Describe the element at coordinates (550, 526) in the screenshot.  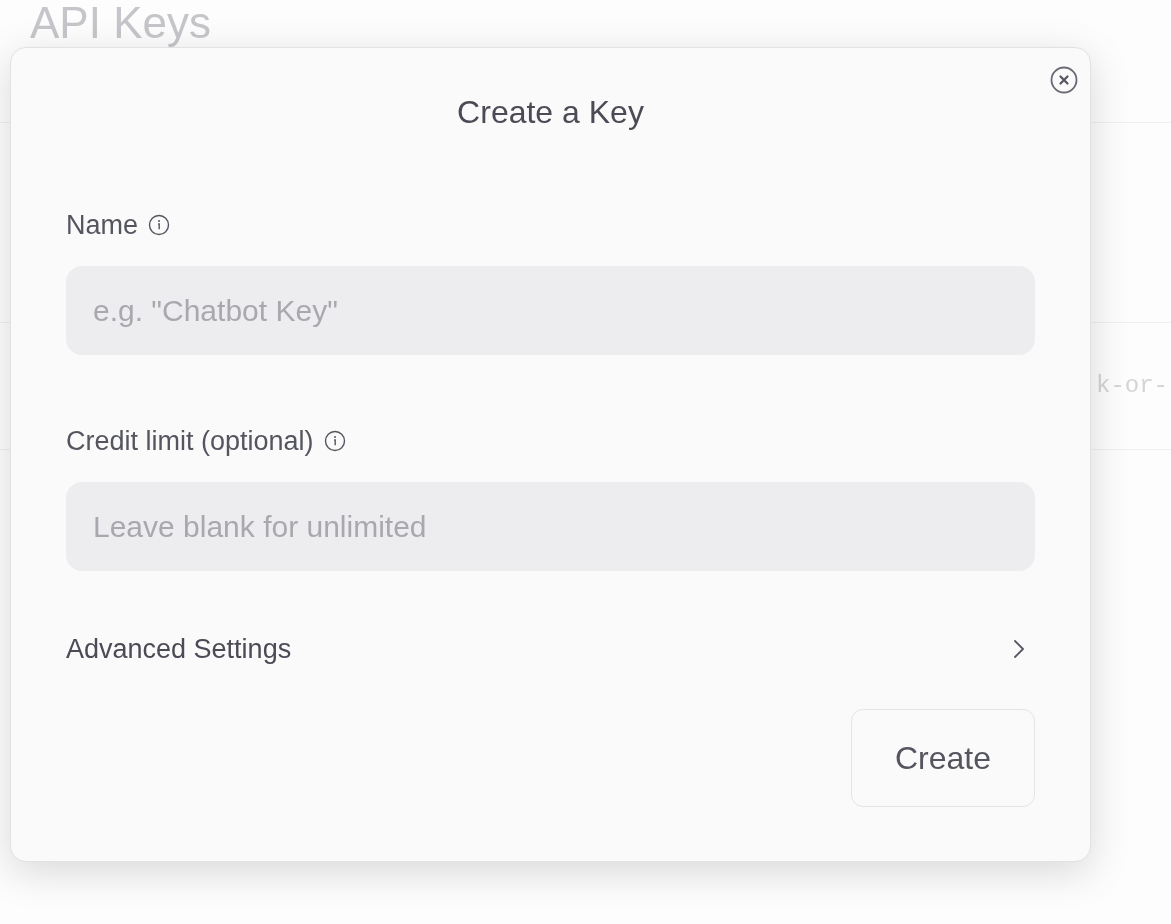
I see `input-field: Leave blank for unlimited` at that location.